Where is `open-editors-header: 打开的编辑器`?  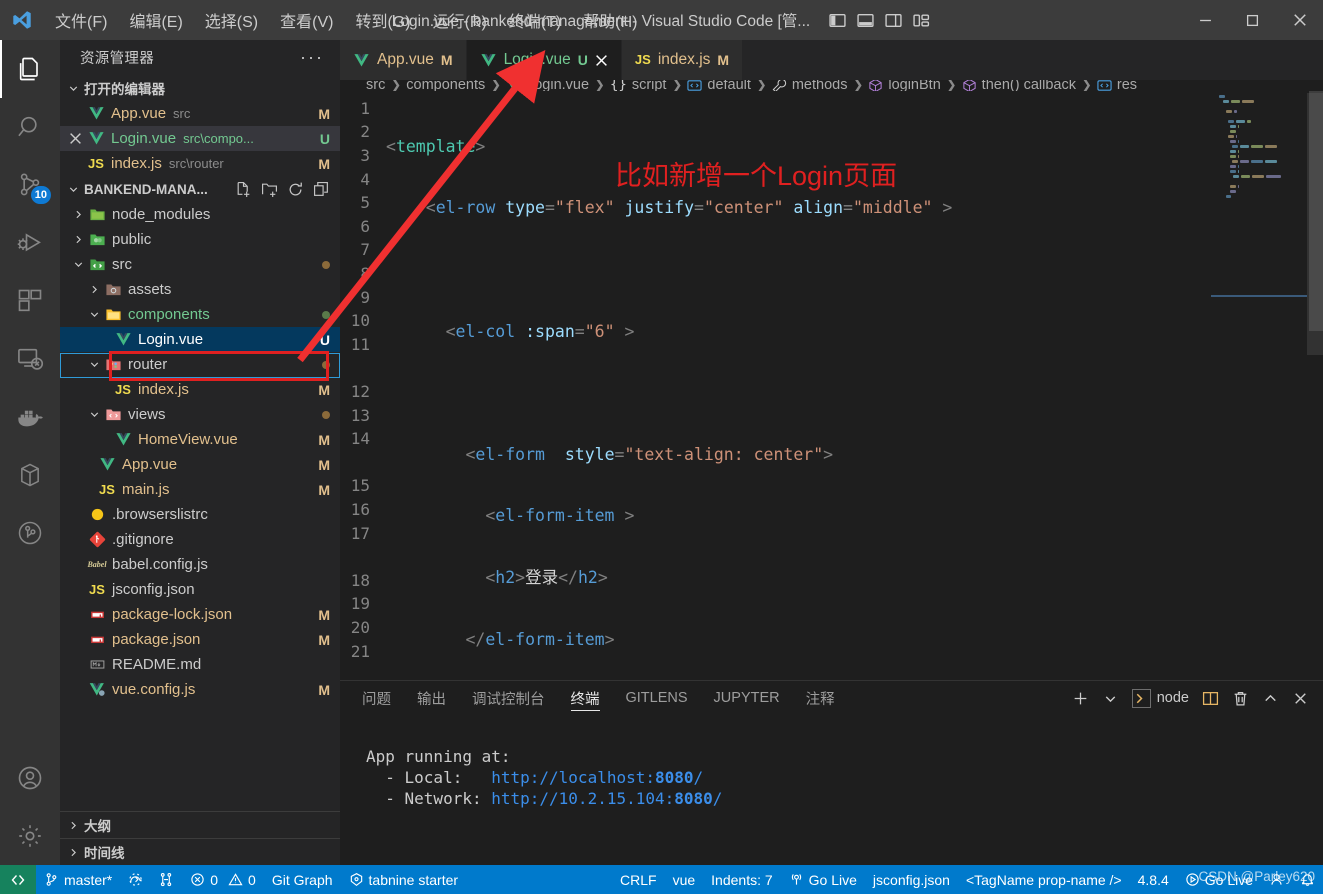
open-editors-header: 打开的编辑器 is located at coordinates (200, 88).